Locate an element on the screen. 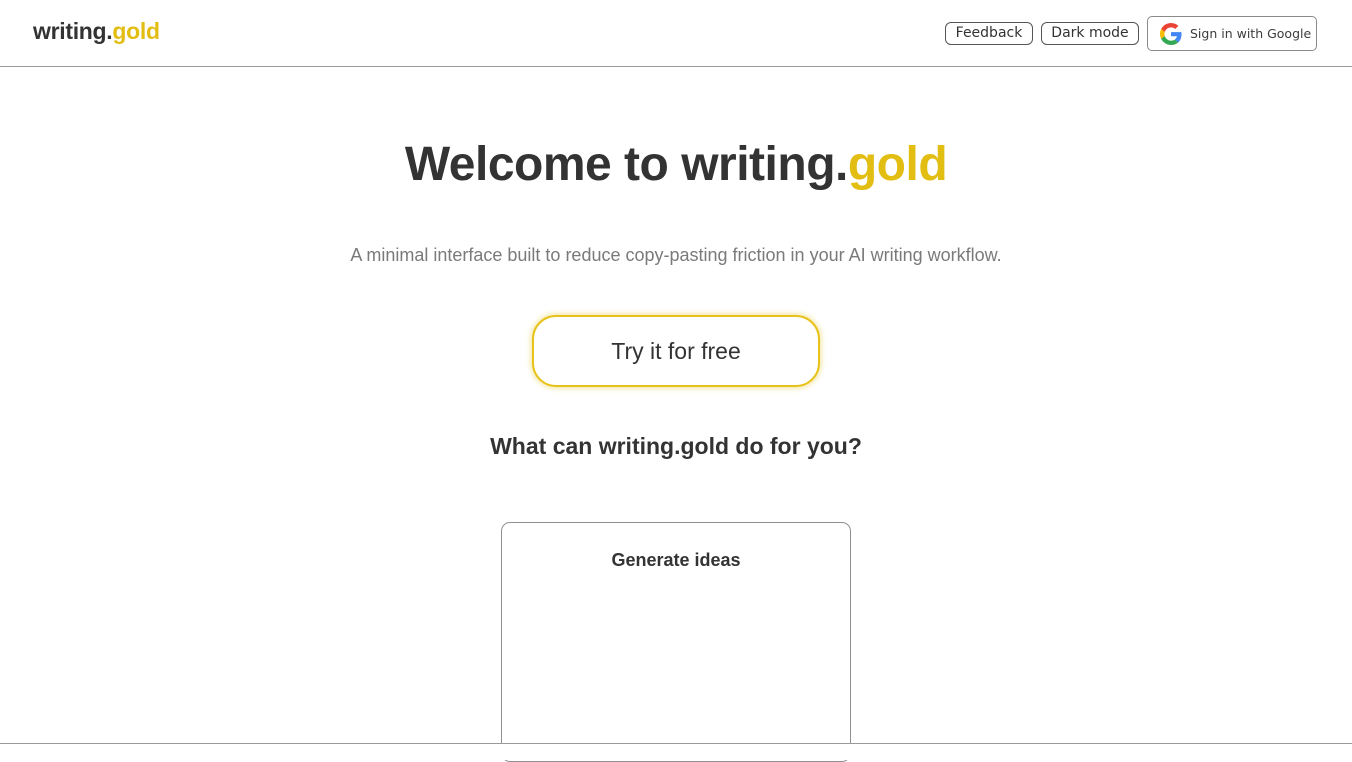 Image resolution: width=1352 pixels, height=762 pixels. feature-card-generate-ideas: Generate ideas is located at coordinates (676, 642).